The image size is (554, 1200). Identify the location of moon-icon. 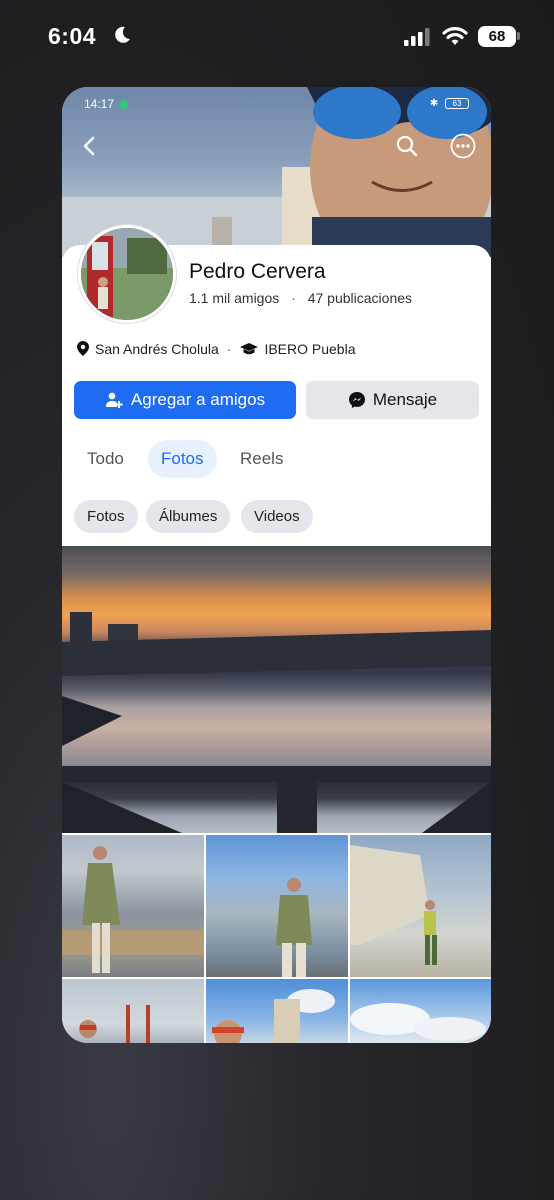
(122, 34).